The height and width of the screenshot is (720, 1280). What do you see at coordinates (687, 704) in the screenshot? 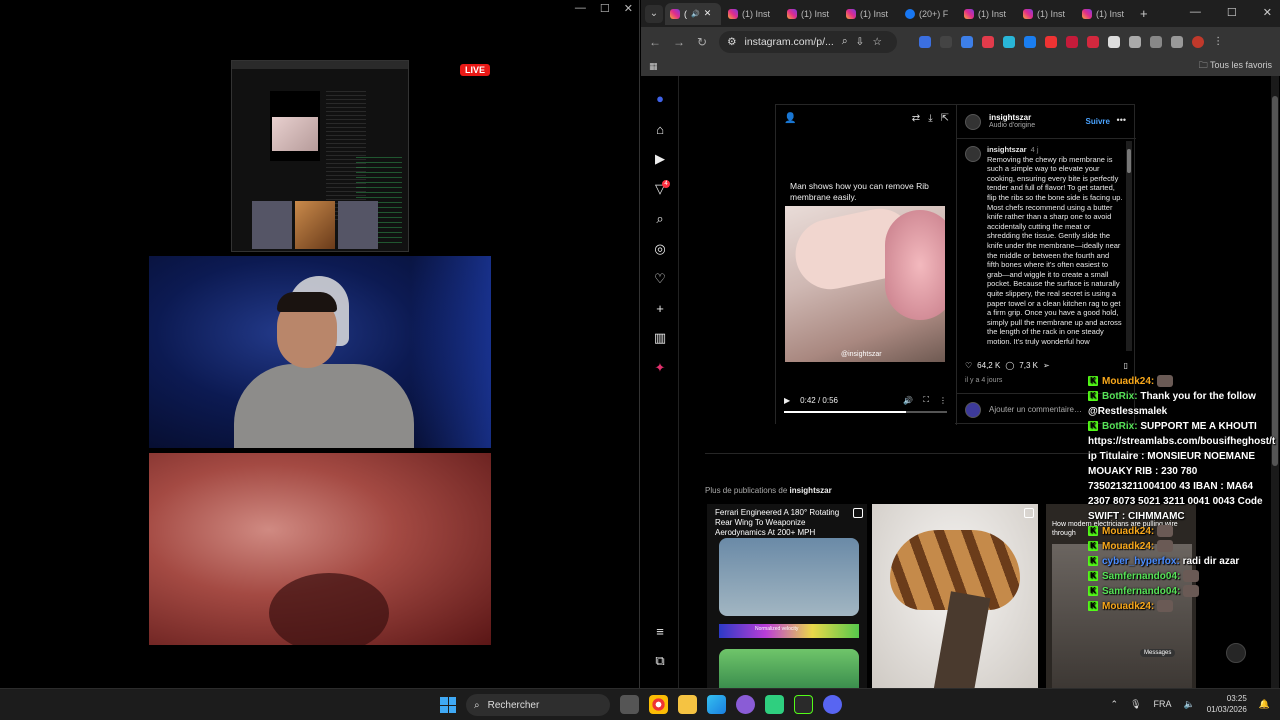
I see `file-explorer-icon` at bounding box center [687, 704].